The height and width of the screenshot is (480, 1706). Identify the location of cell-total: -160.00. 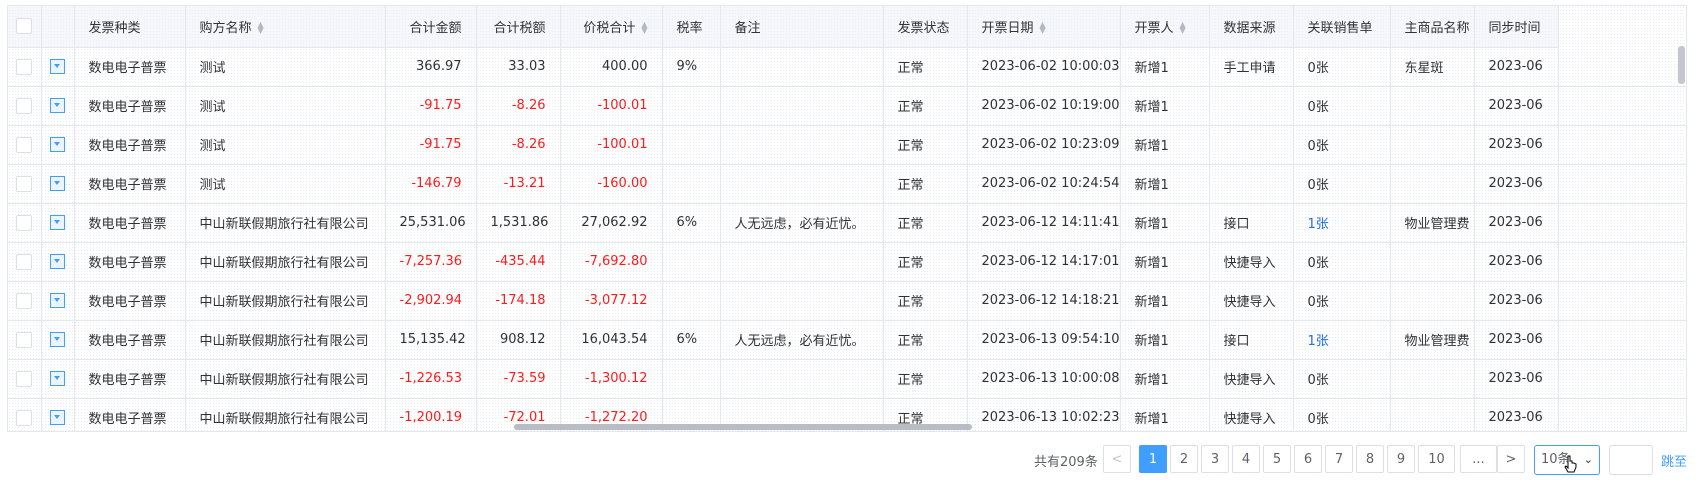
(611, 184).